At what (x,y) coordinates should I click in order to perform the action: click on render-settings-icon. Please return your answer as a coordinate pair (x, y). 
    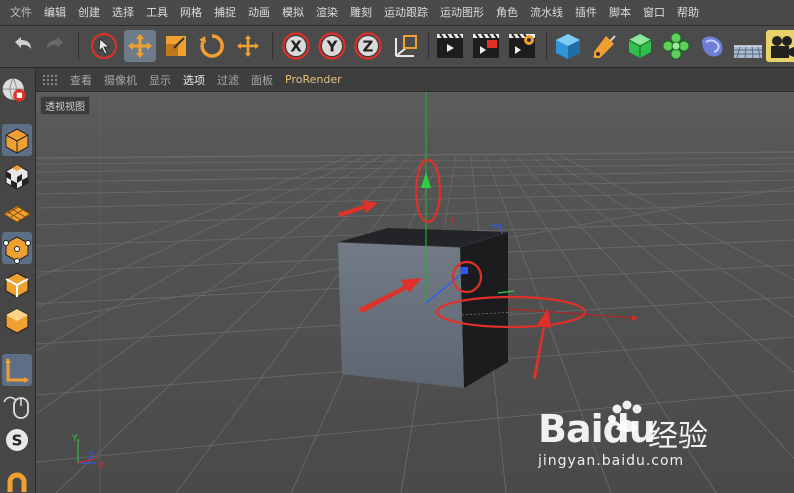
    Looking at the image, I should click on (522, 45).